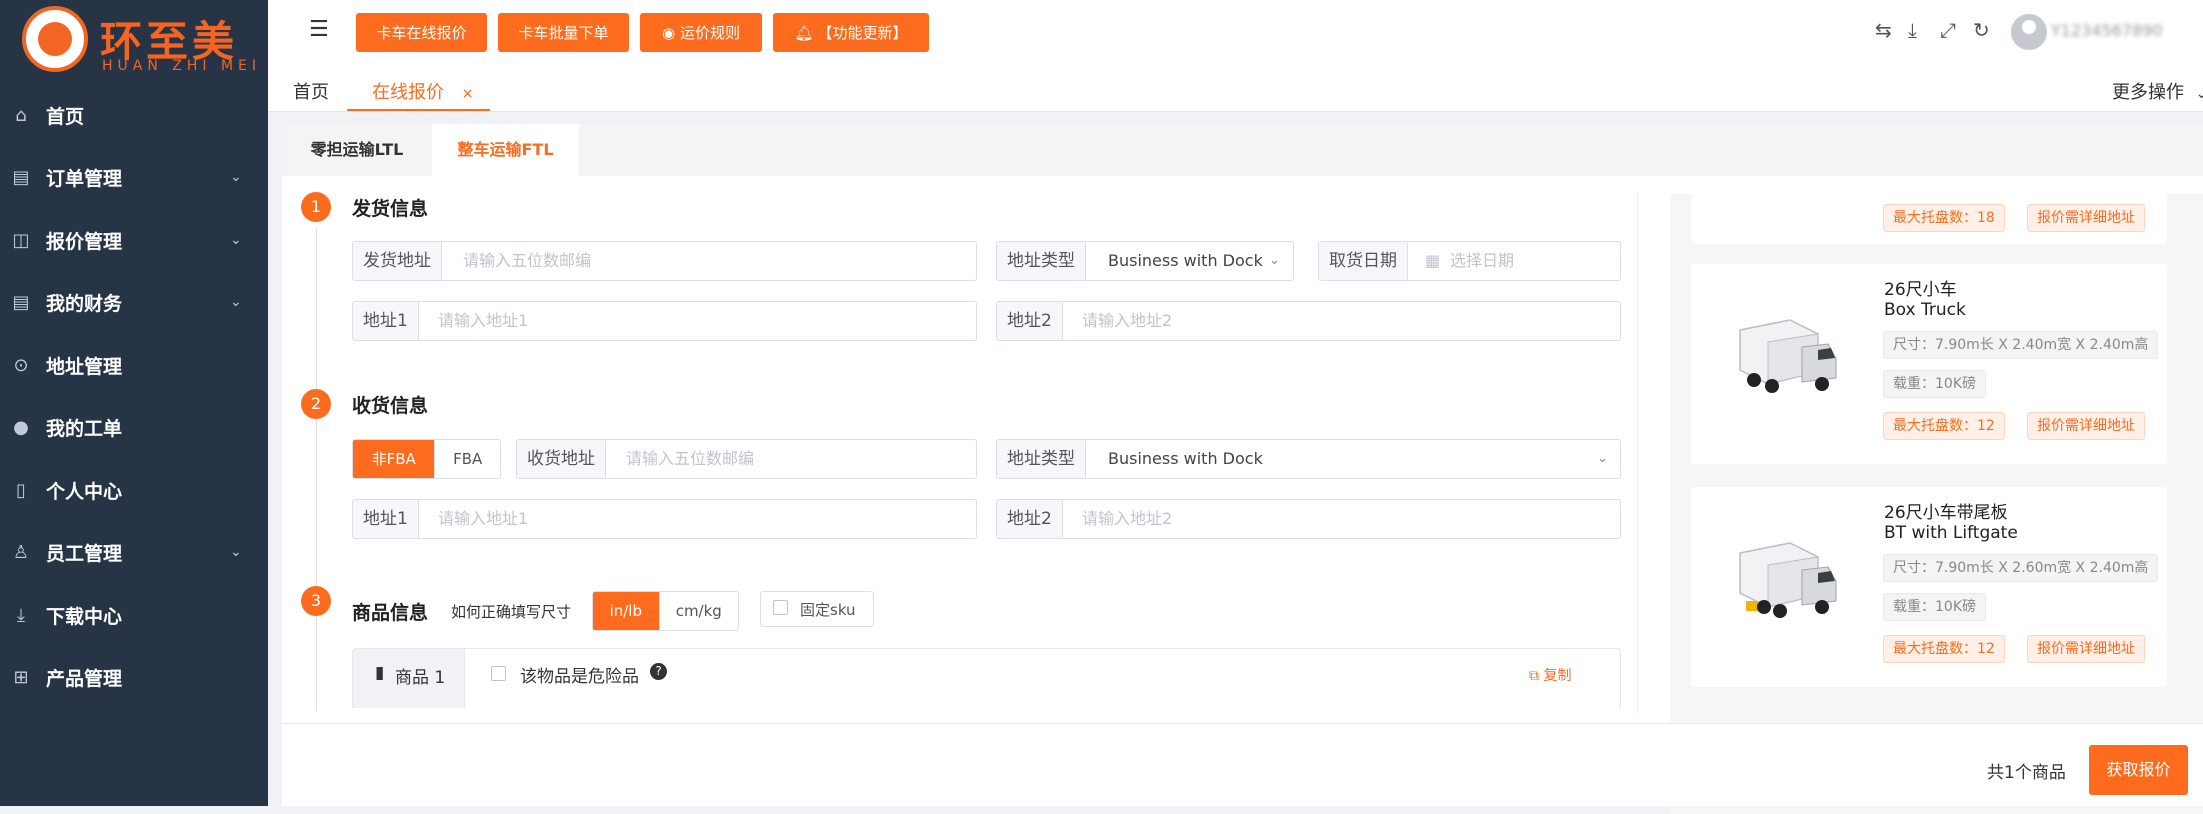 The width and height of the screenshot is (2203, 814). I want to click on help-icon: ?, so click(658, 671).